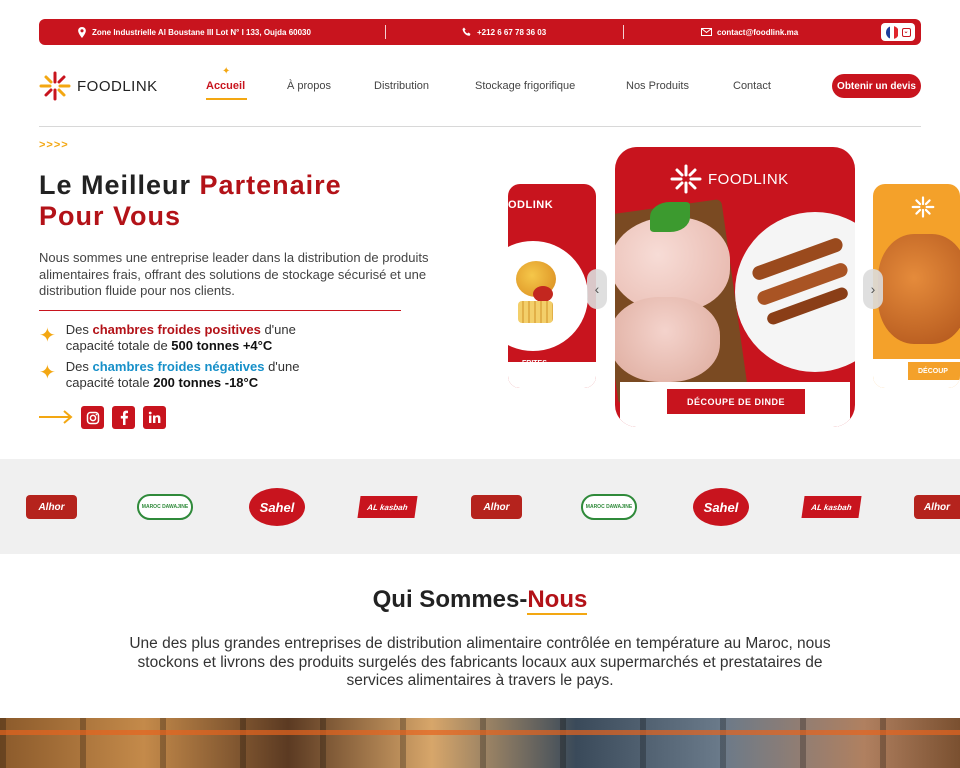 This screenshot has width=960, height=768. What do you see at coordinates (919, 289) in the screenshot?
I see `fried-chicken` at bounding box center [919, 289].